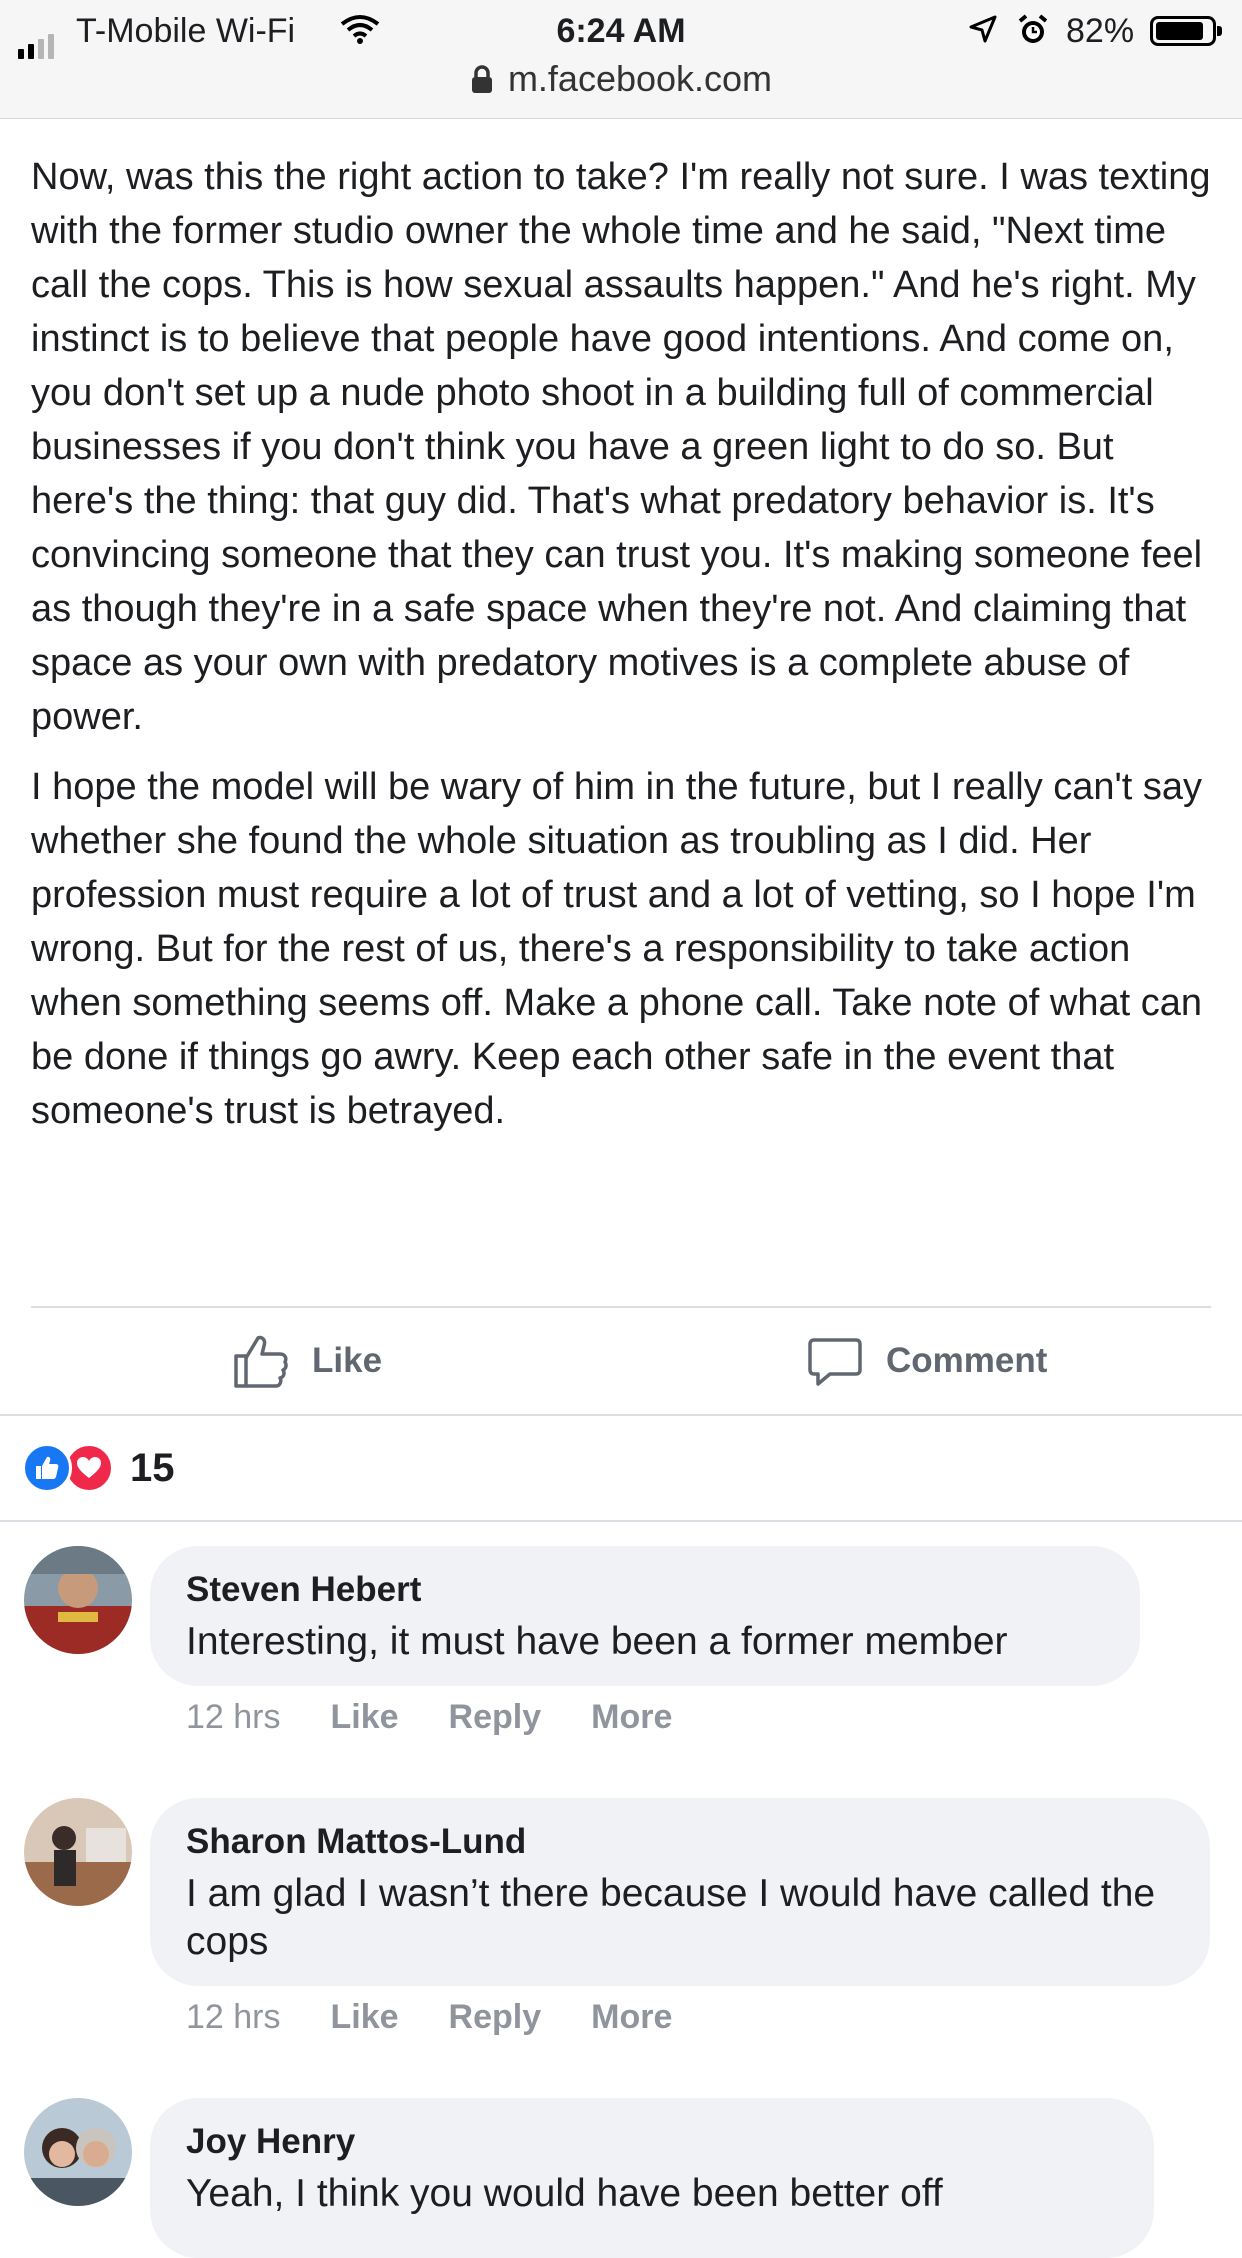  I want to click on comment-author: Joy Henry, so click(652, 2142).